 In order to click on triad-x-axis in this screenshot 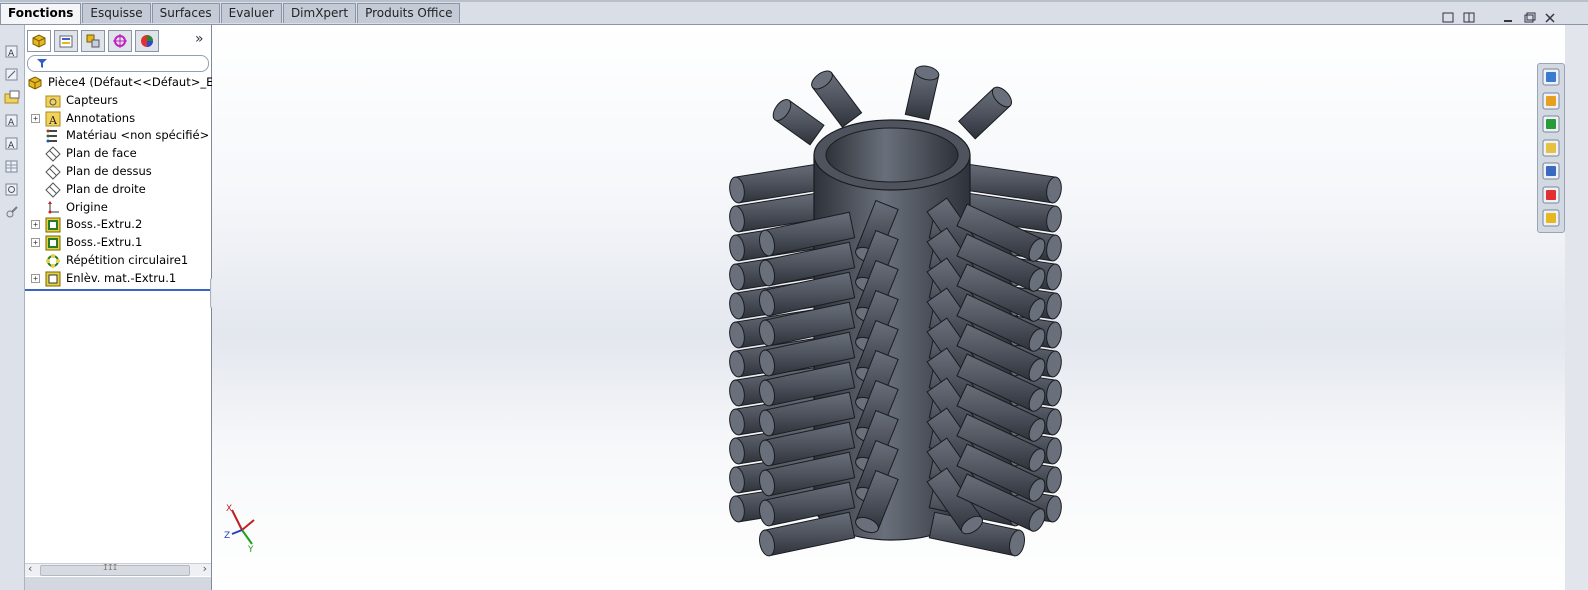, I will do `click(237, 520)`.